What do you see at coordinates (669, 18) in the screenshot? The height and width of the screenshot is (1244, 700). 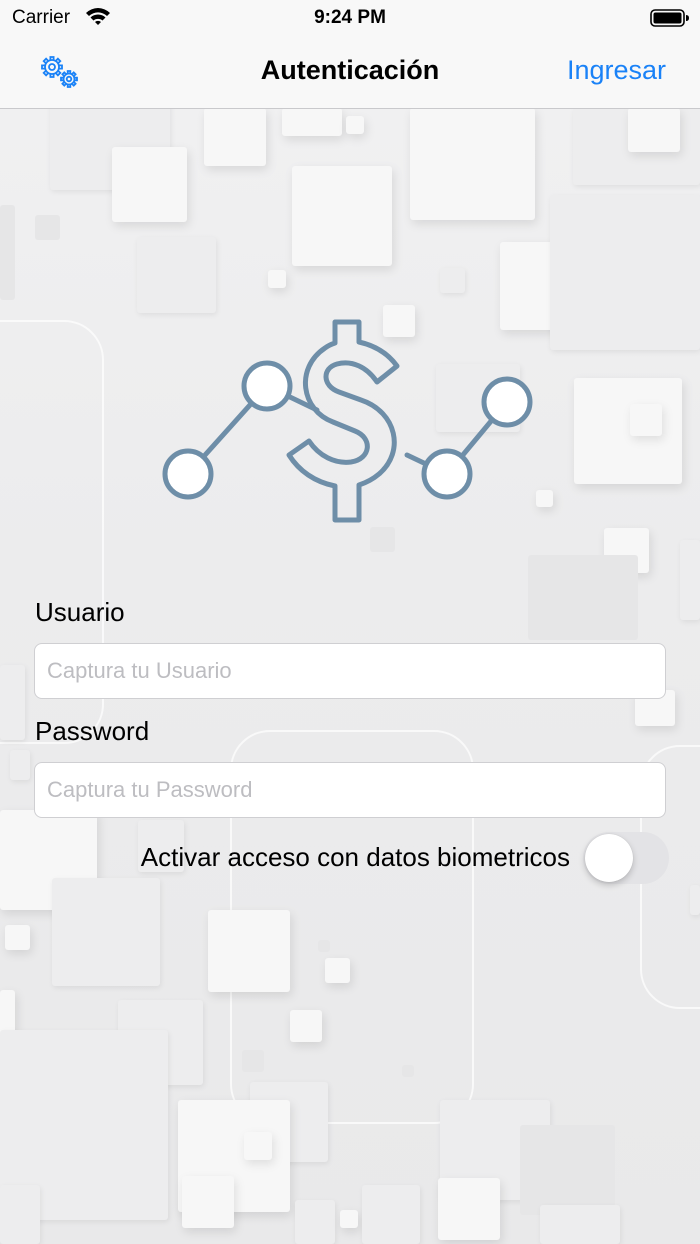 I see `battery-icon` at bounding box center [669, 18].